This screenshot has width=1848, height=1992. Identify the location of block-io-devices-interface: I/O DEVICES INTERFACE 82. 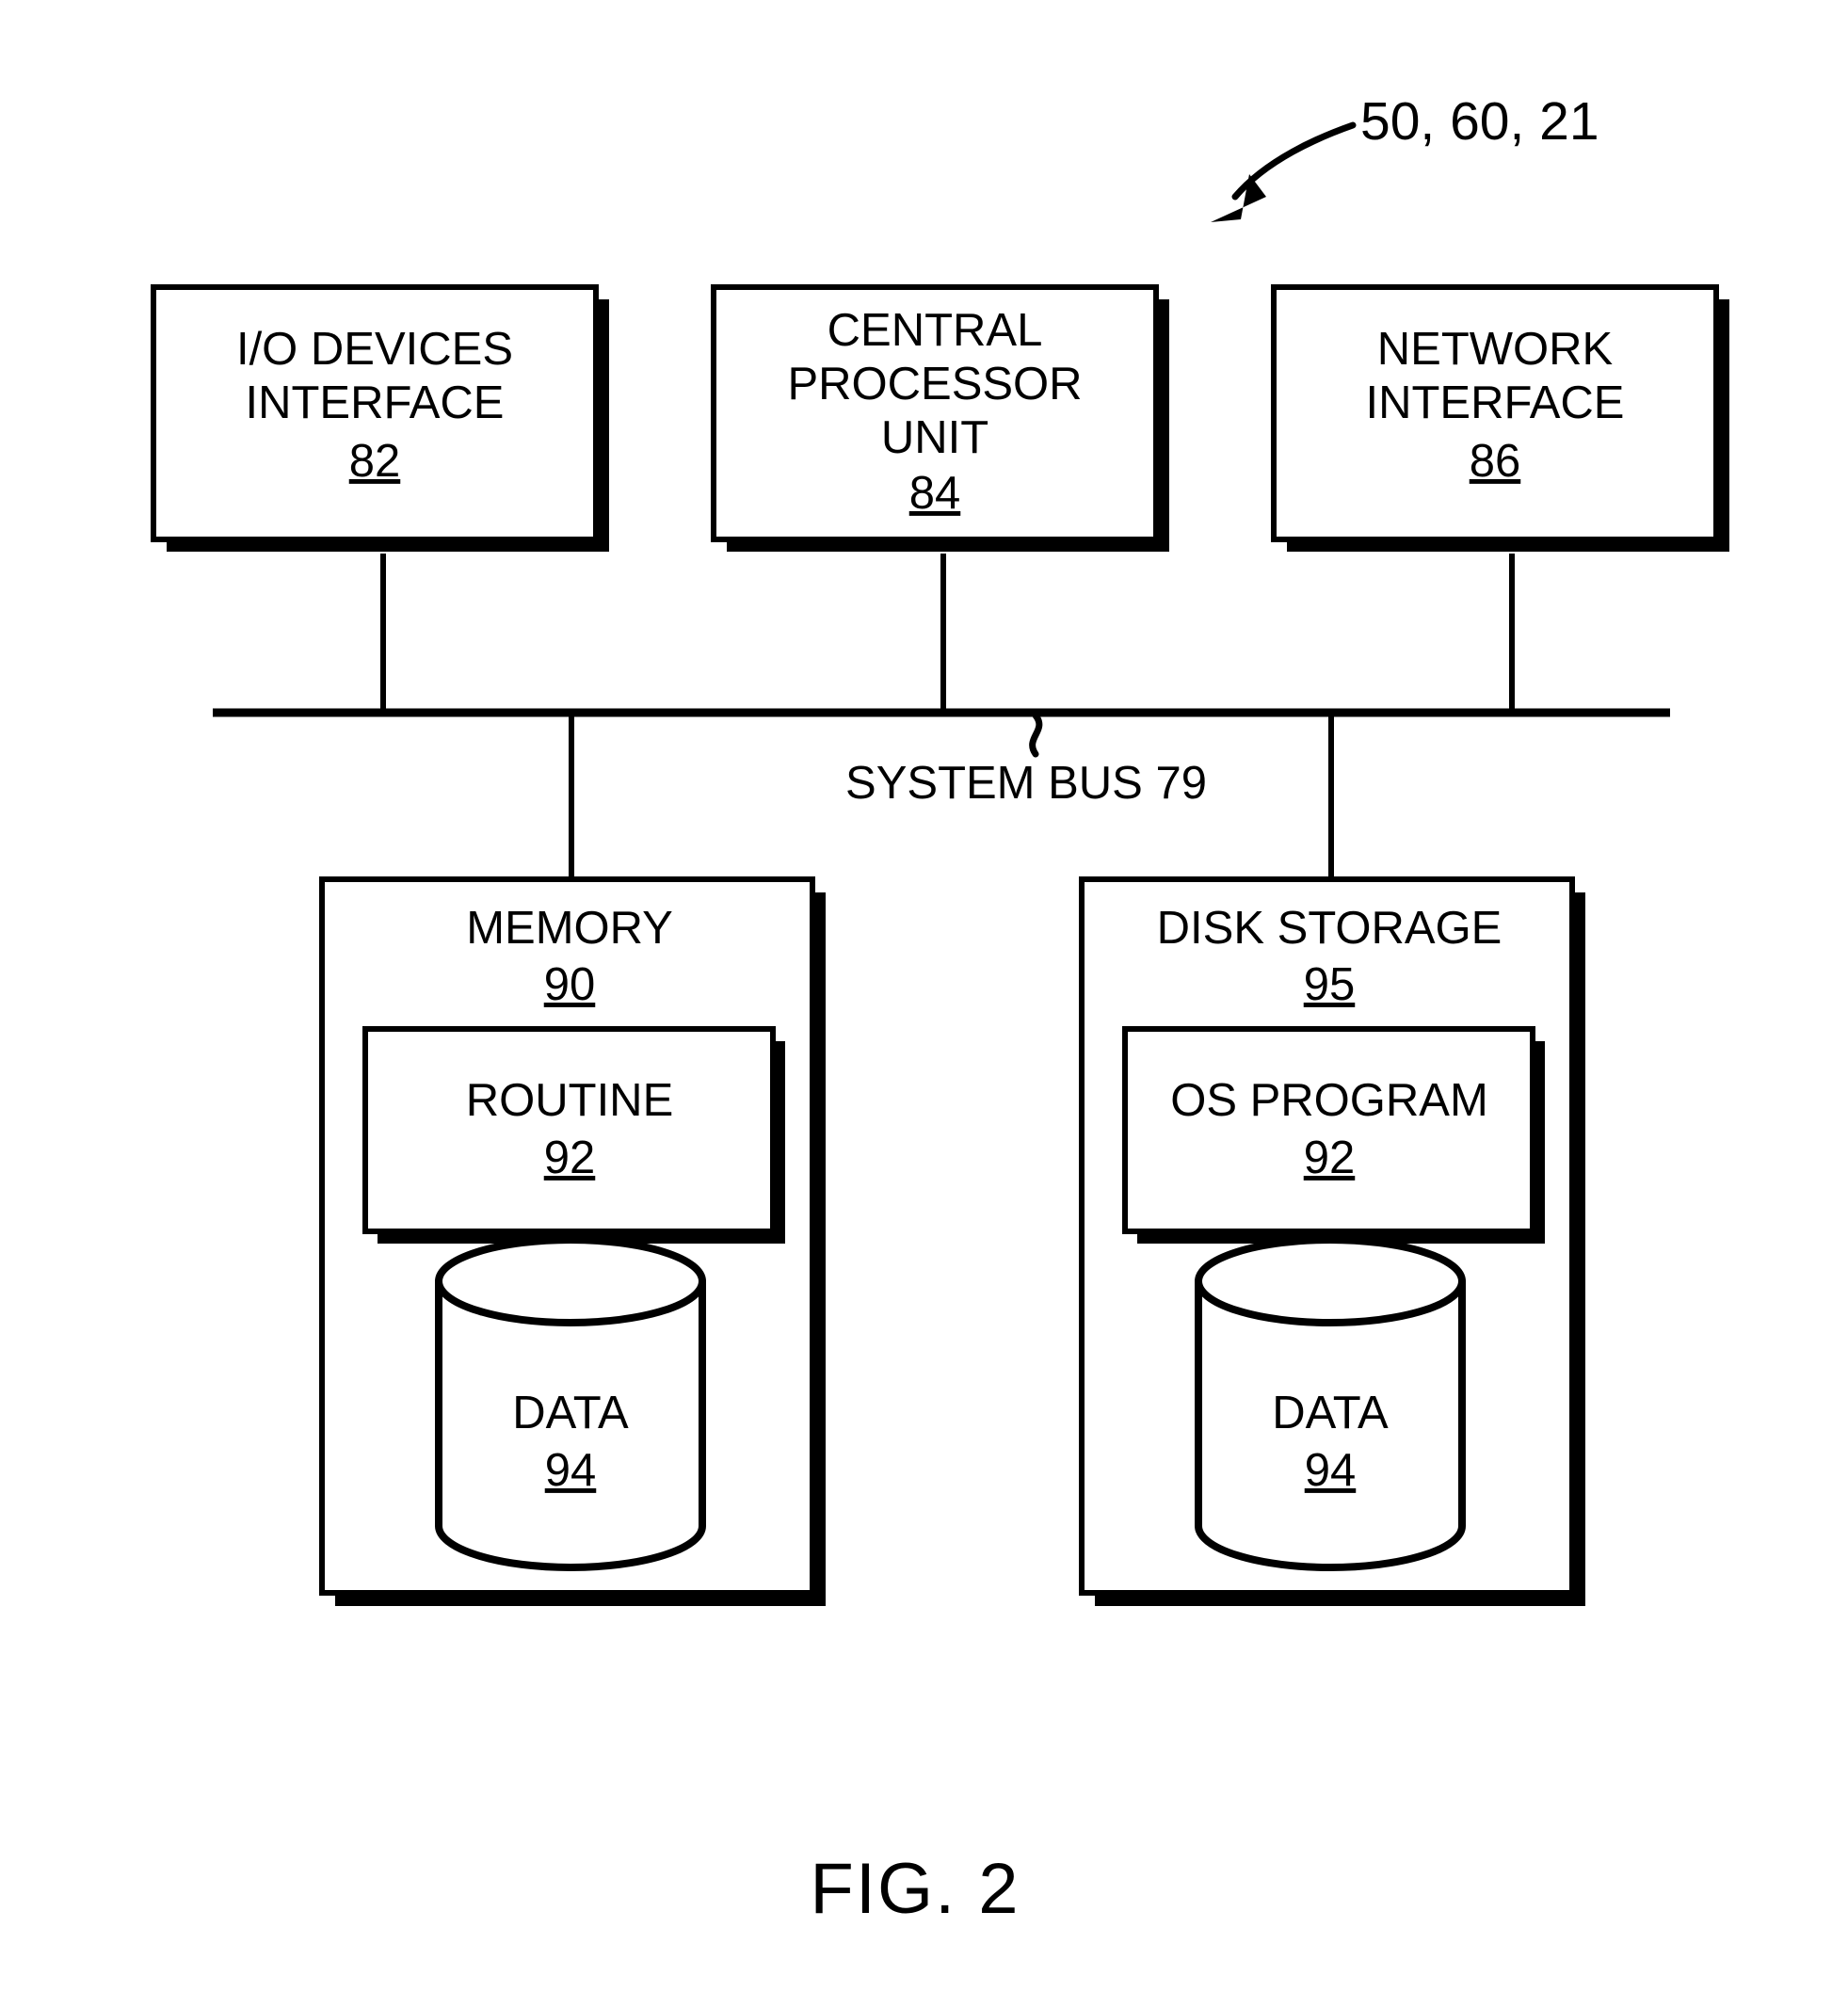
(380, 418).